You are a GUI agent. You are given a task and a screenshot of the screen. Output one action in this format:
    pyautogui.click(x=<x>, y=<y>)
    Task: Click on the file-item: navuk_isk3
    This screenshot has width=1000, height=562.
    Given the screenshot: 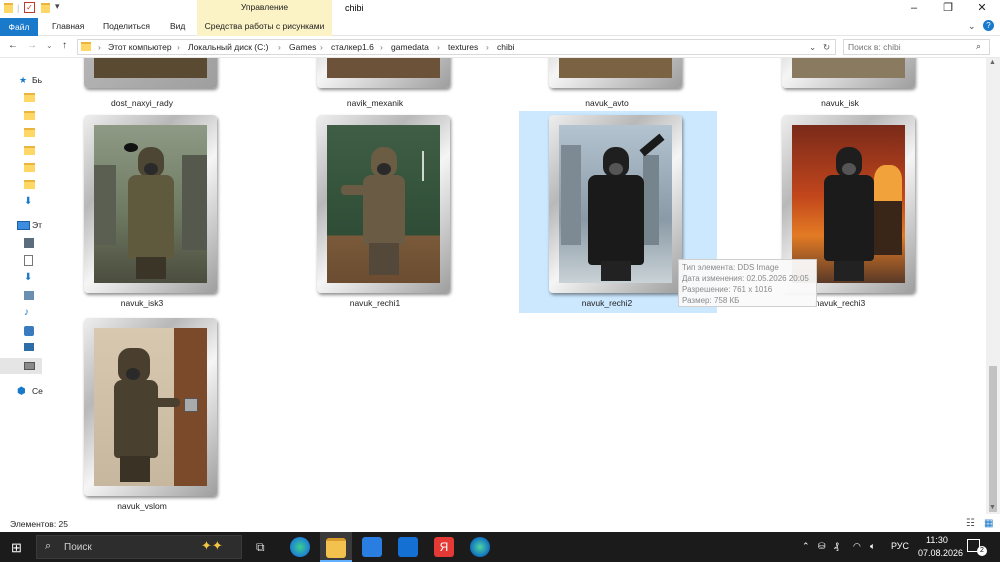 What is the action you would take?
    pyautogui.click(x=142, y=212)
    